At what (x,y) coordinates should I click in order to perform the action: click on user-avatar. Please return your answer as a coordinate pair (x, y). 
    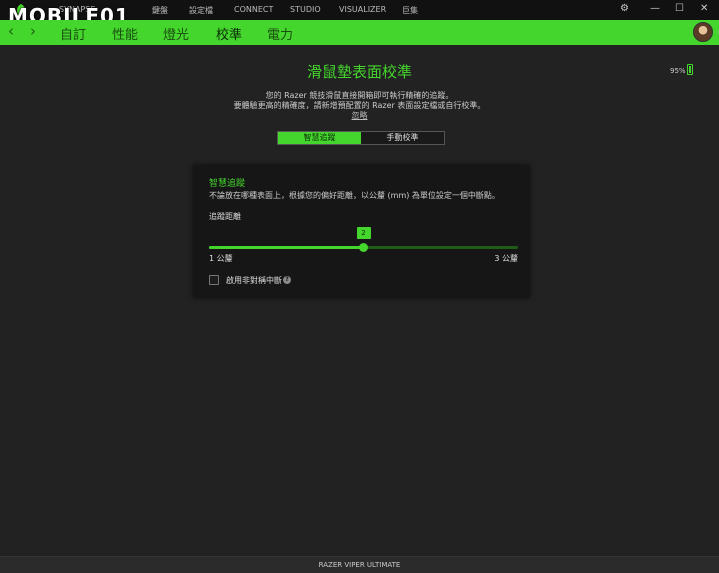
    Looking at the image, I should click on (703, 32).